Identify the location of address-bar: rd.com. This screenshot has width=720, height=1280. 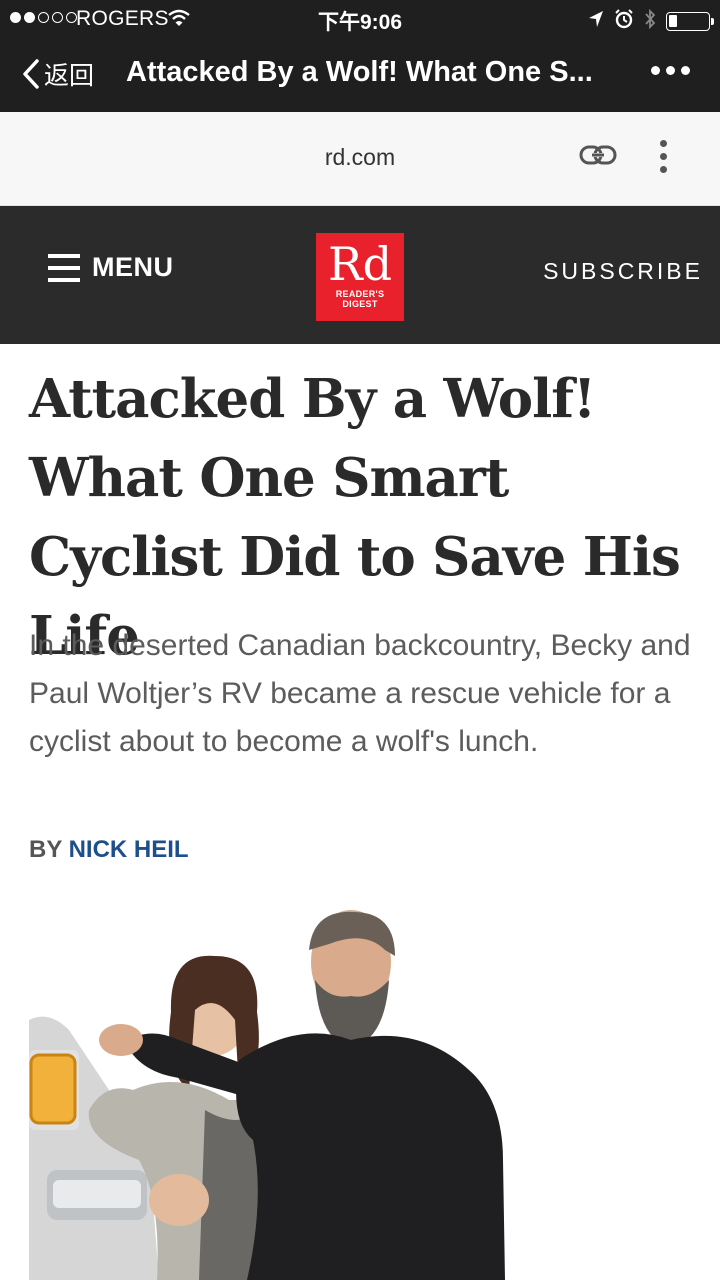
(360, 159).